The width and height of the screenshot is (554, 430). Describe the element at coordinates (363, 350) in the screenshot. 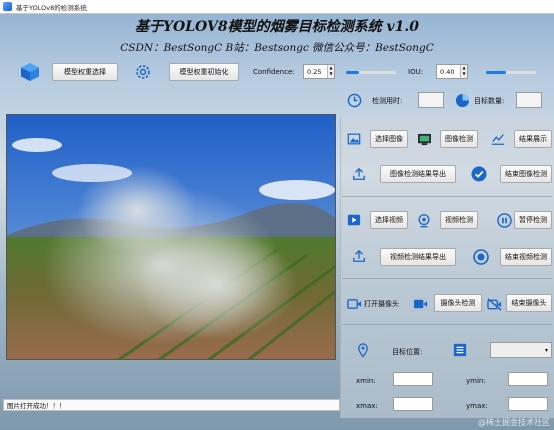

I see `location-pin-icon` at that location.